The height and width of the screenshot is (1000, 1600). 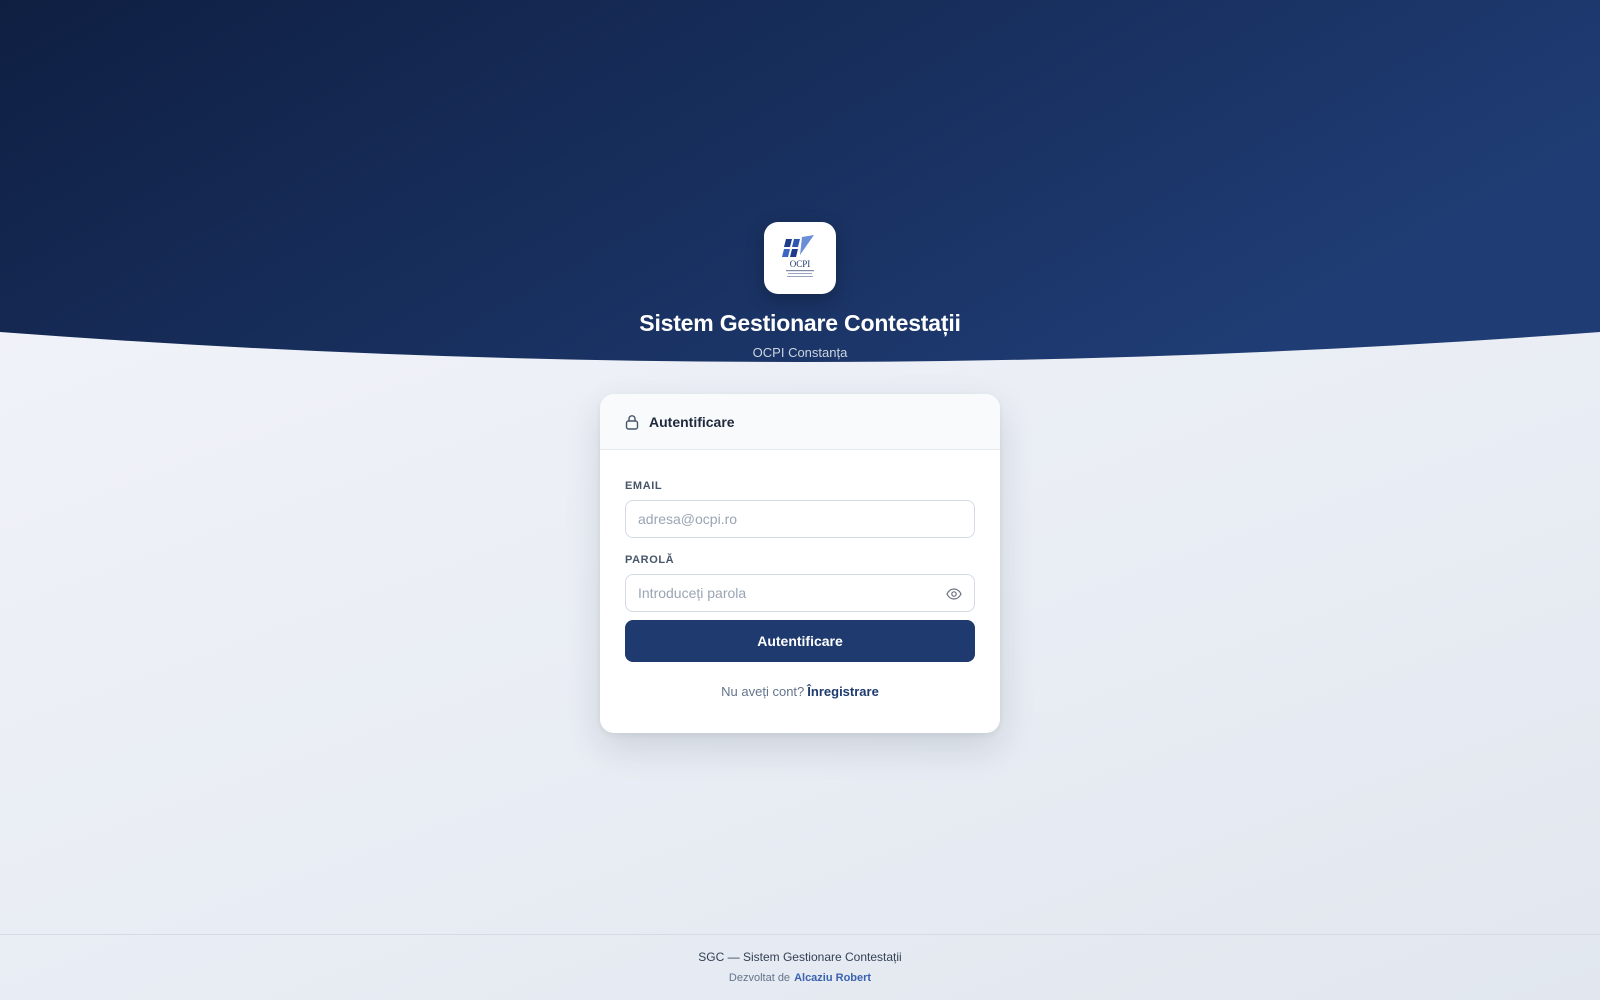 What do you see at coordinates (650, 560) in the screenshot?
I see `password-label: PAROLĂ` at bounding box center [650, 560].